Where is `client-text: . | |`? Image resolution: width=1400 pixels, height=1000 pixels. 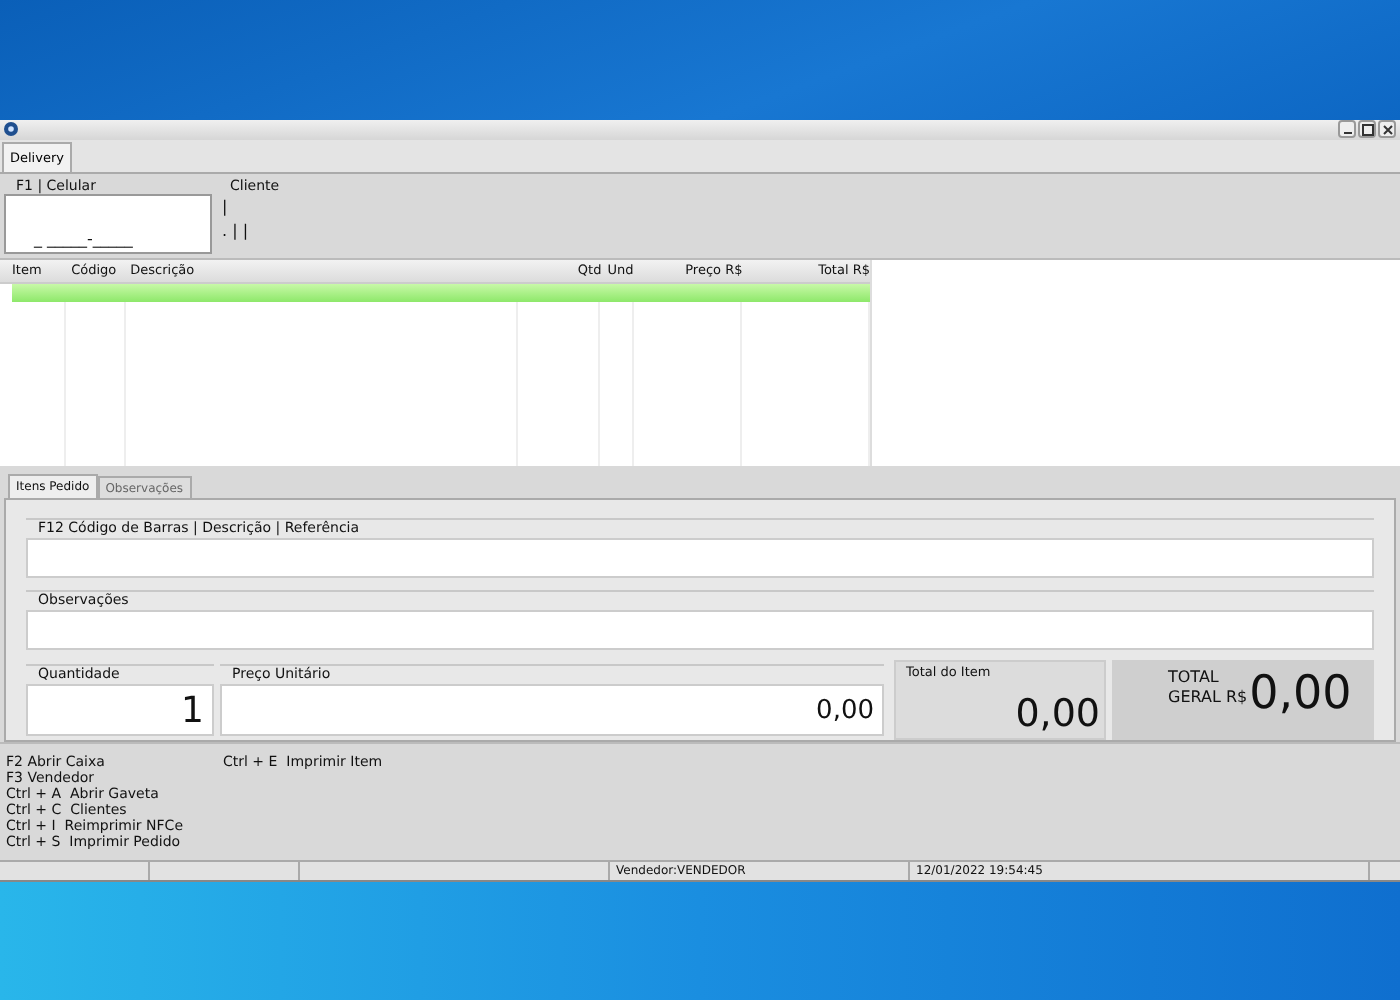
client-text: . | | is located at coordinates (236, 230).